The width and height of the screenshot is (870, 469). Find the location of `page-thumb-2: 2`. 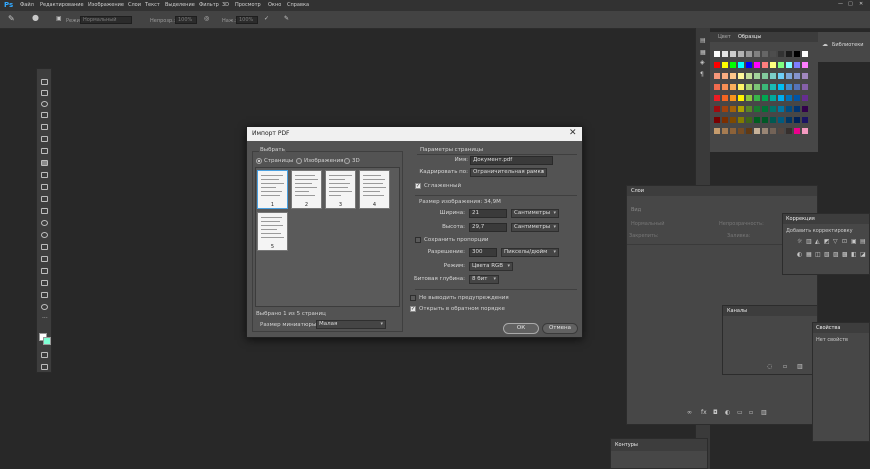

page-thumb-2: 2 is located at coordinates (306, 189).